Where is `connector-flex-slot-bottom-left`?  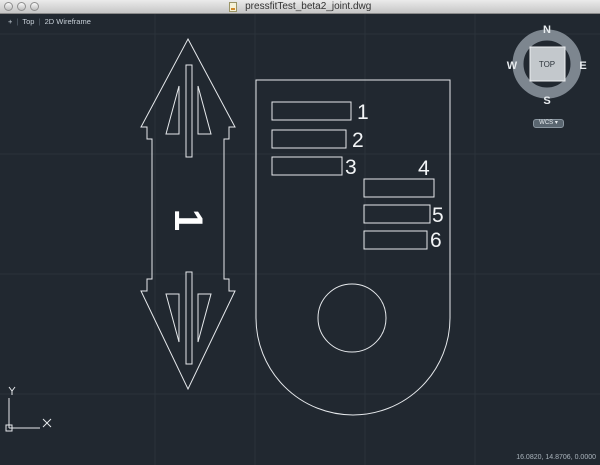
connector-flex-slot-bottom-left is located at coordinates (172, 318).